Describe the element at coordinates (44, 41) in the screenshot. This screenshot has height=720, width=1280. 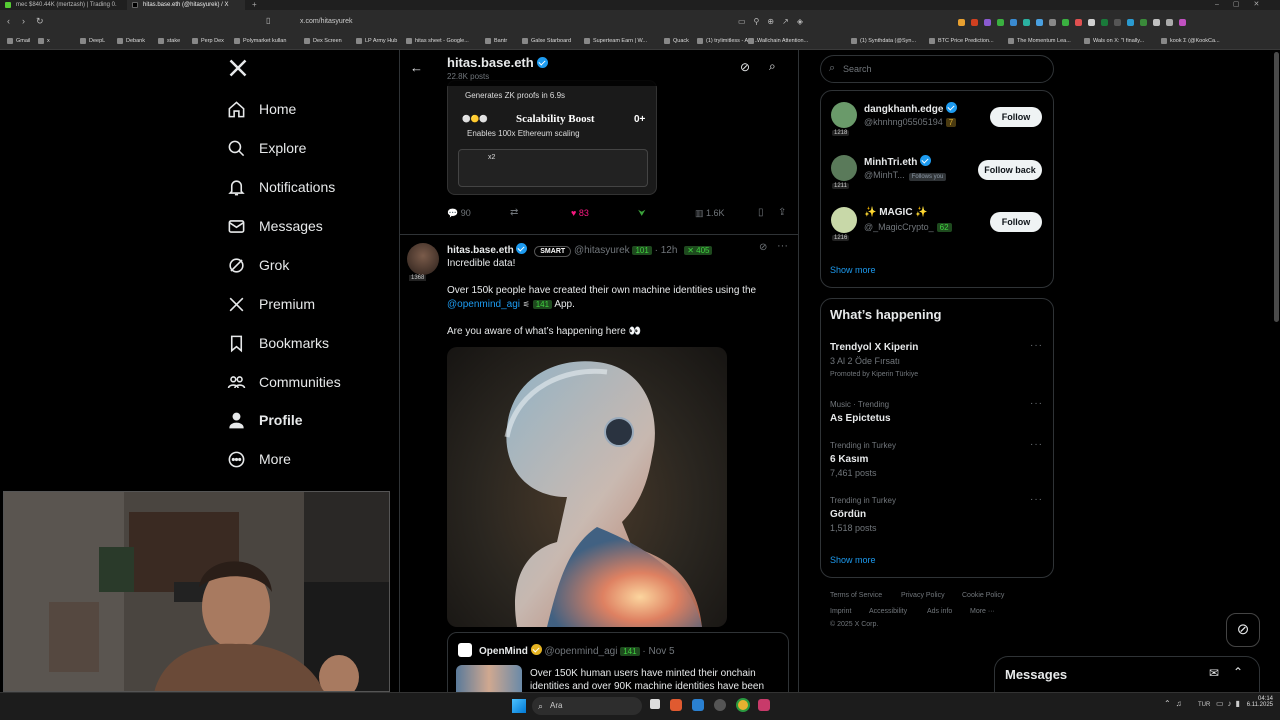
I see `bookmark-item: x` at that location.